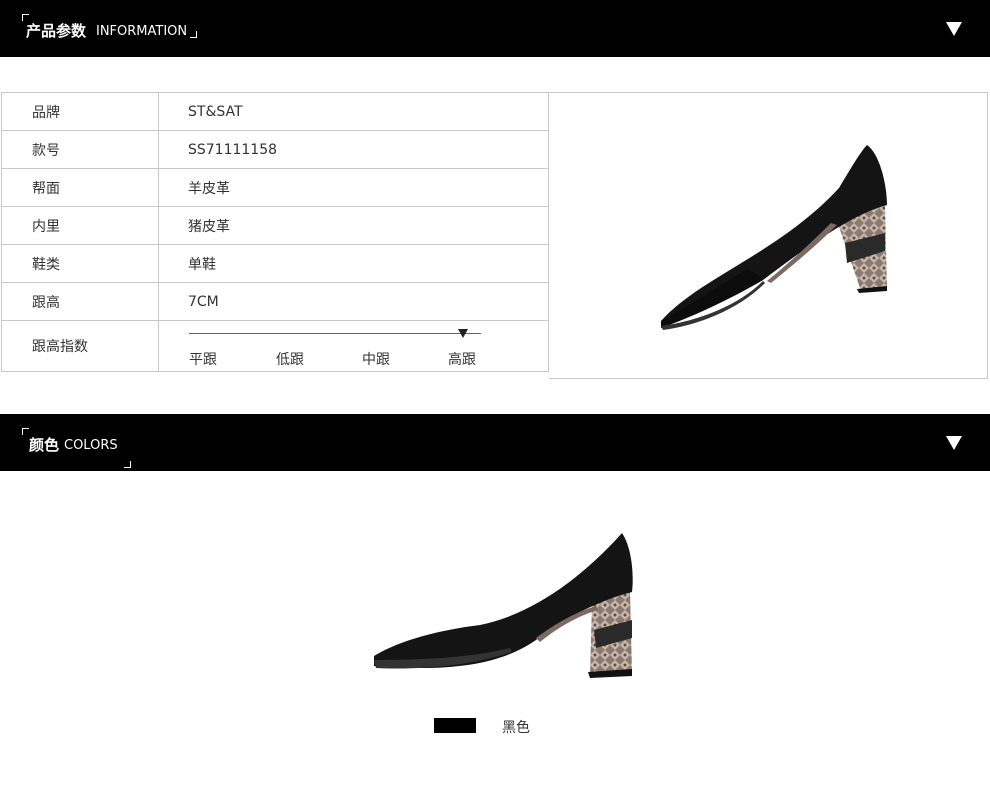 The image size is (990, 803). Describe the element at coordinates (80, 111) in the screenshot. I see `spec-key: 品牌` at that location.